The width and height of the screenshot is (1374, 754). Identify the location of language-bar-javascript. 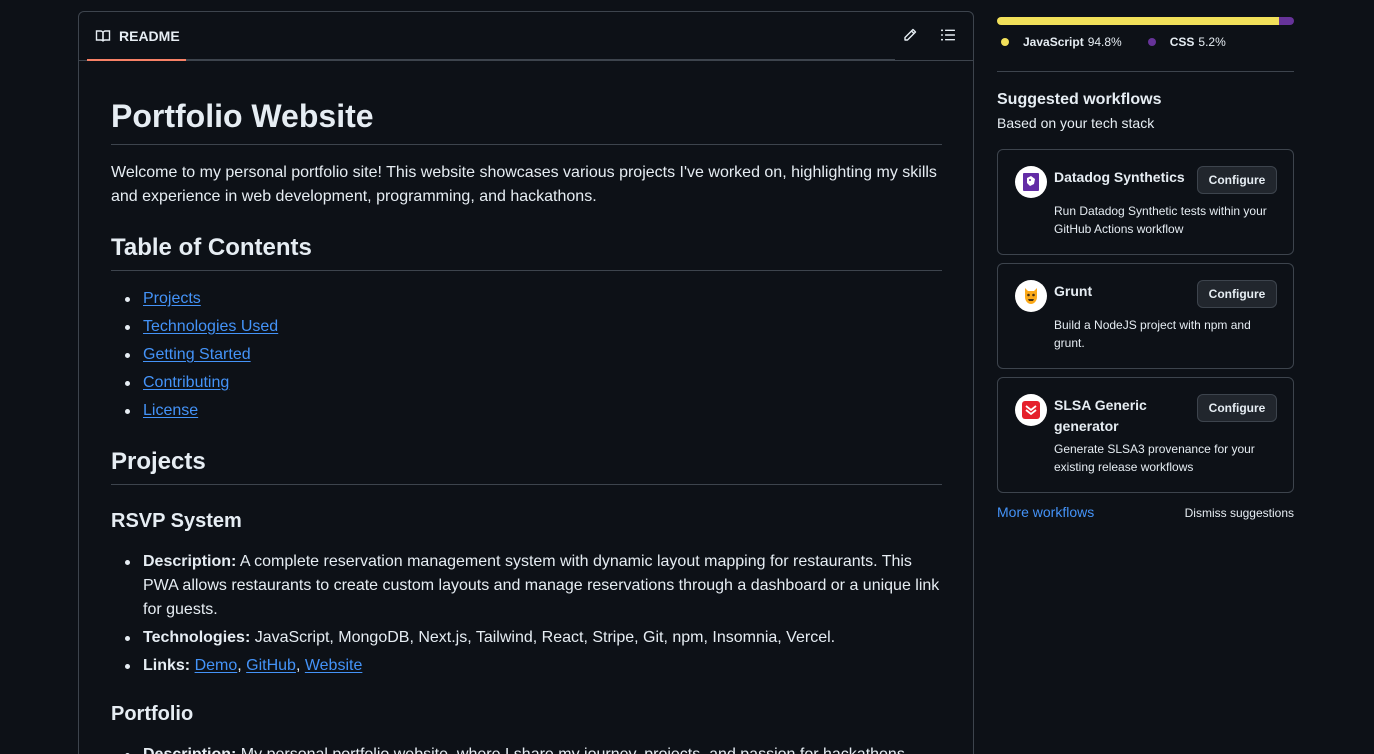
(1138, 21).